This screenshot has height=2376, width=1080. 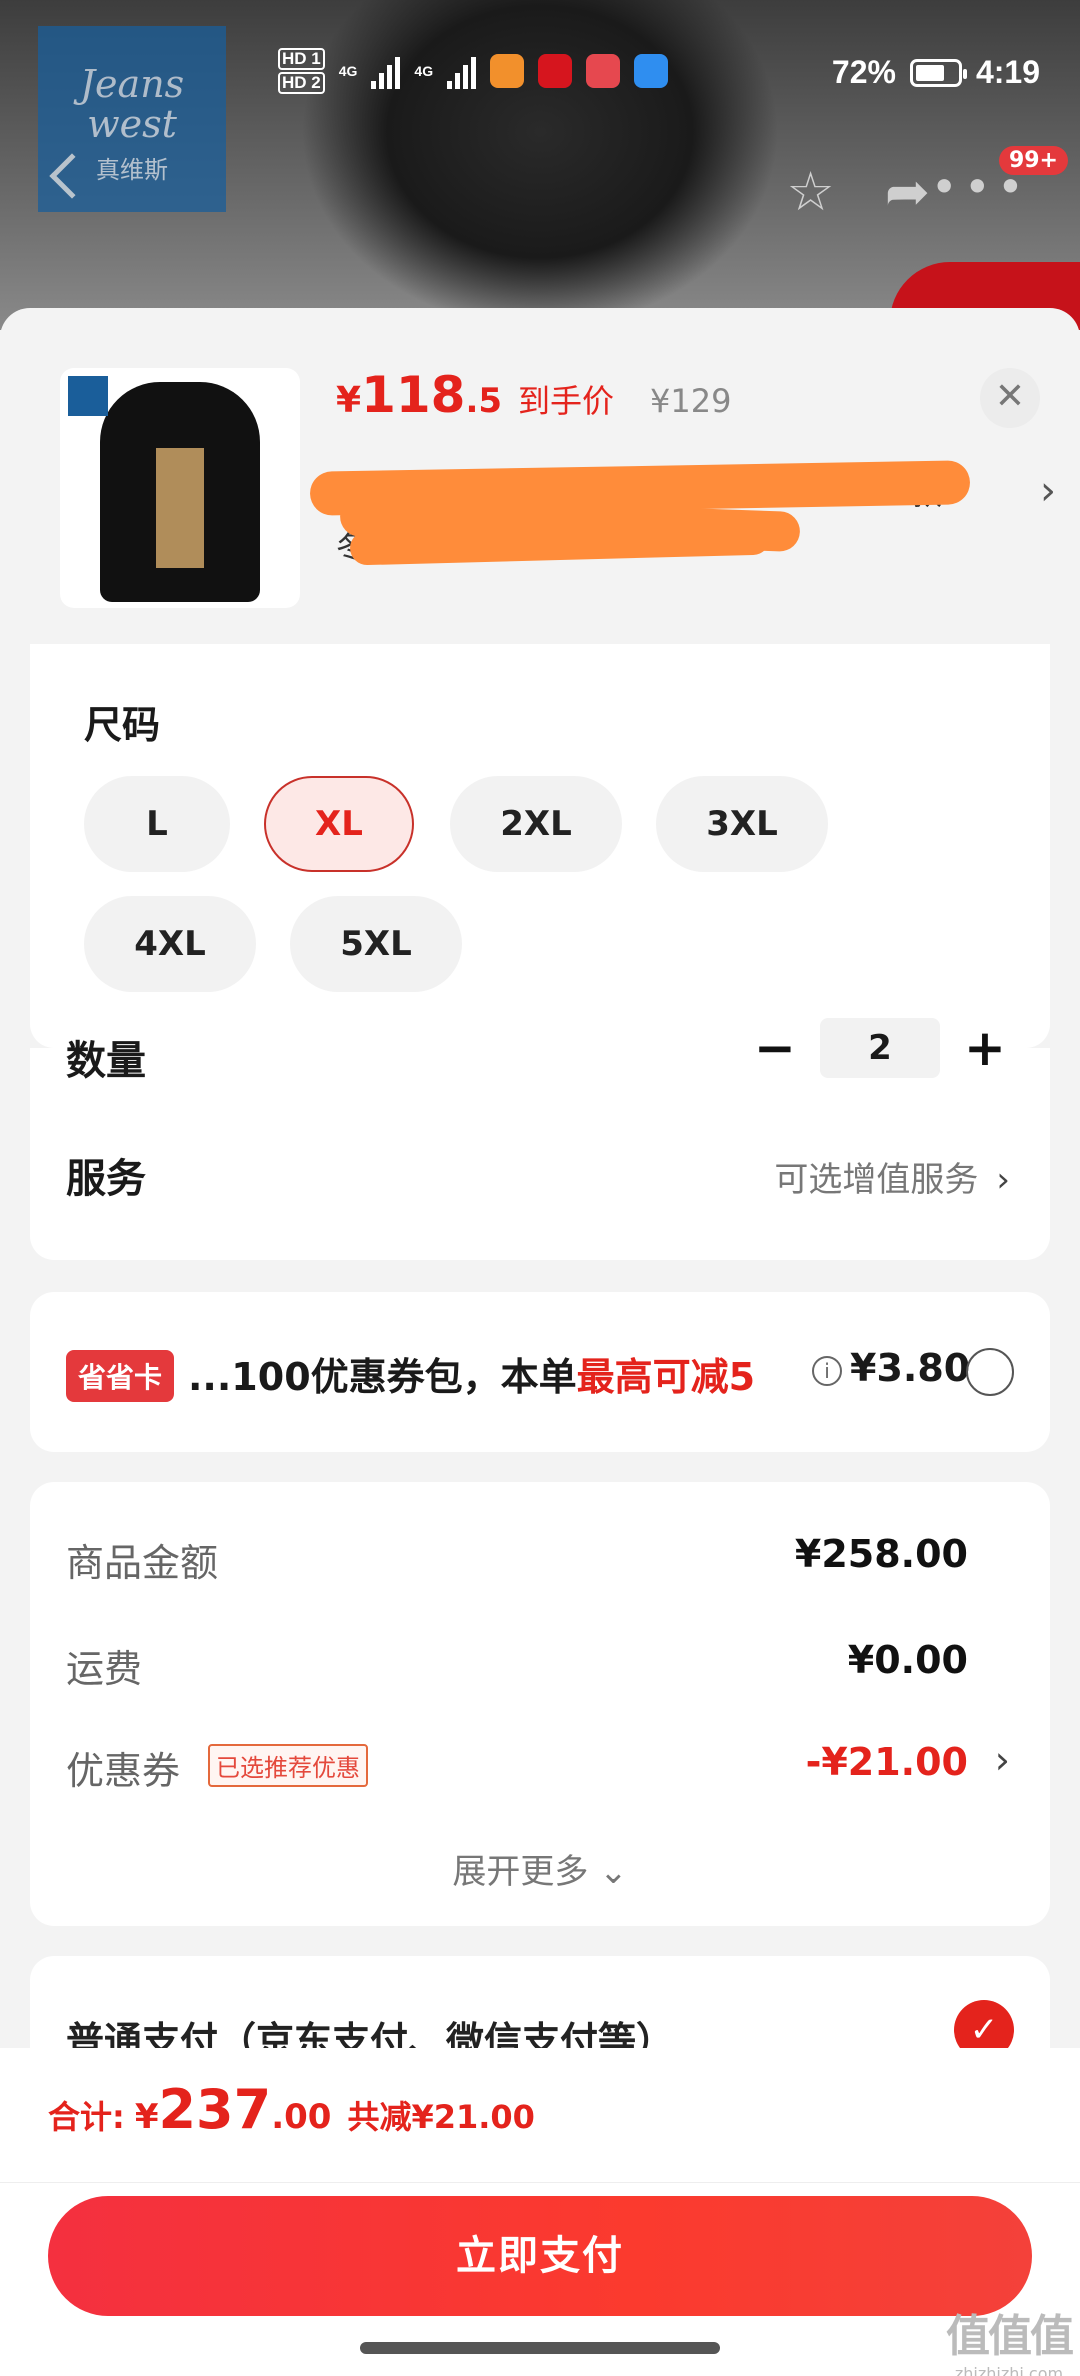 I want to click on size-title: 尺码, so click(x=122, y=725).